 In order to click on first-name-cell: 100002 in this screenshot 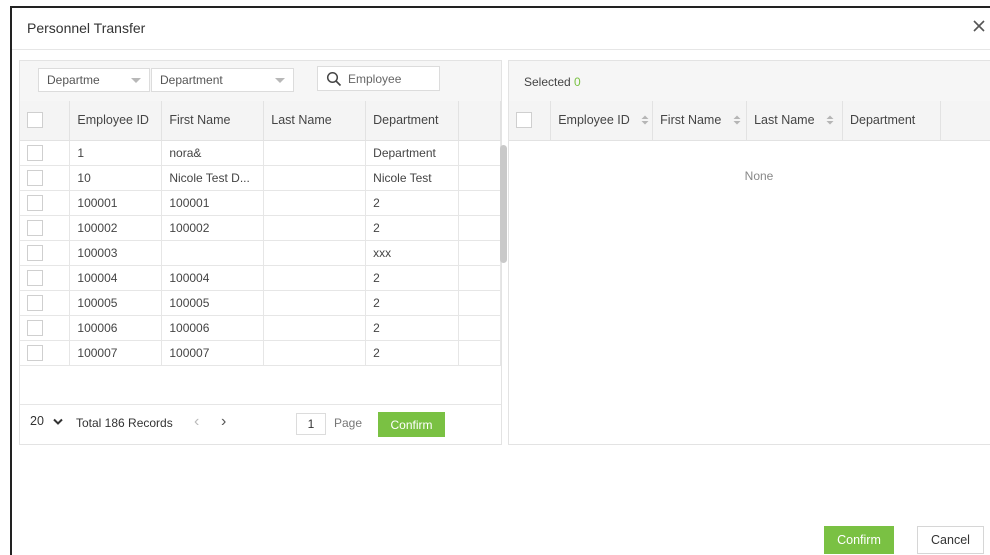, I will do `click(213, 228)`.